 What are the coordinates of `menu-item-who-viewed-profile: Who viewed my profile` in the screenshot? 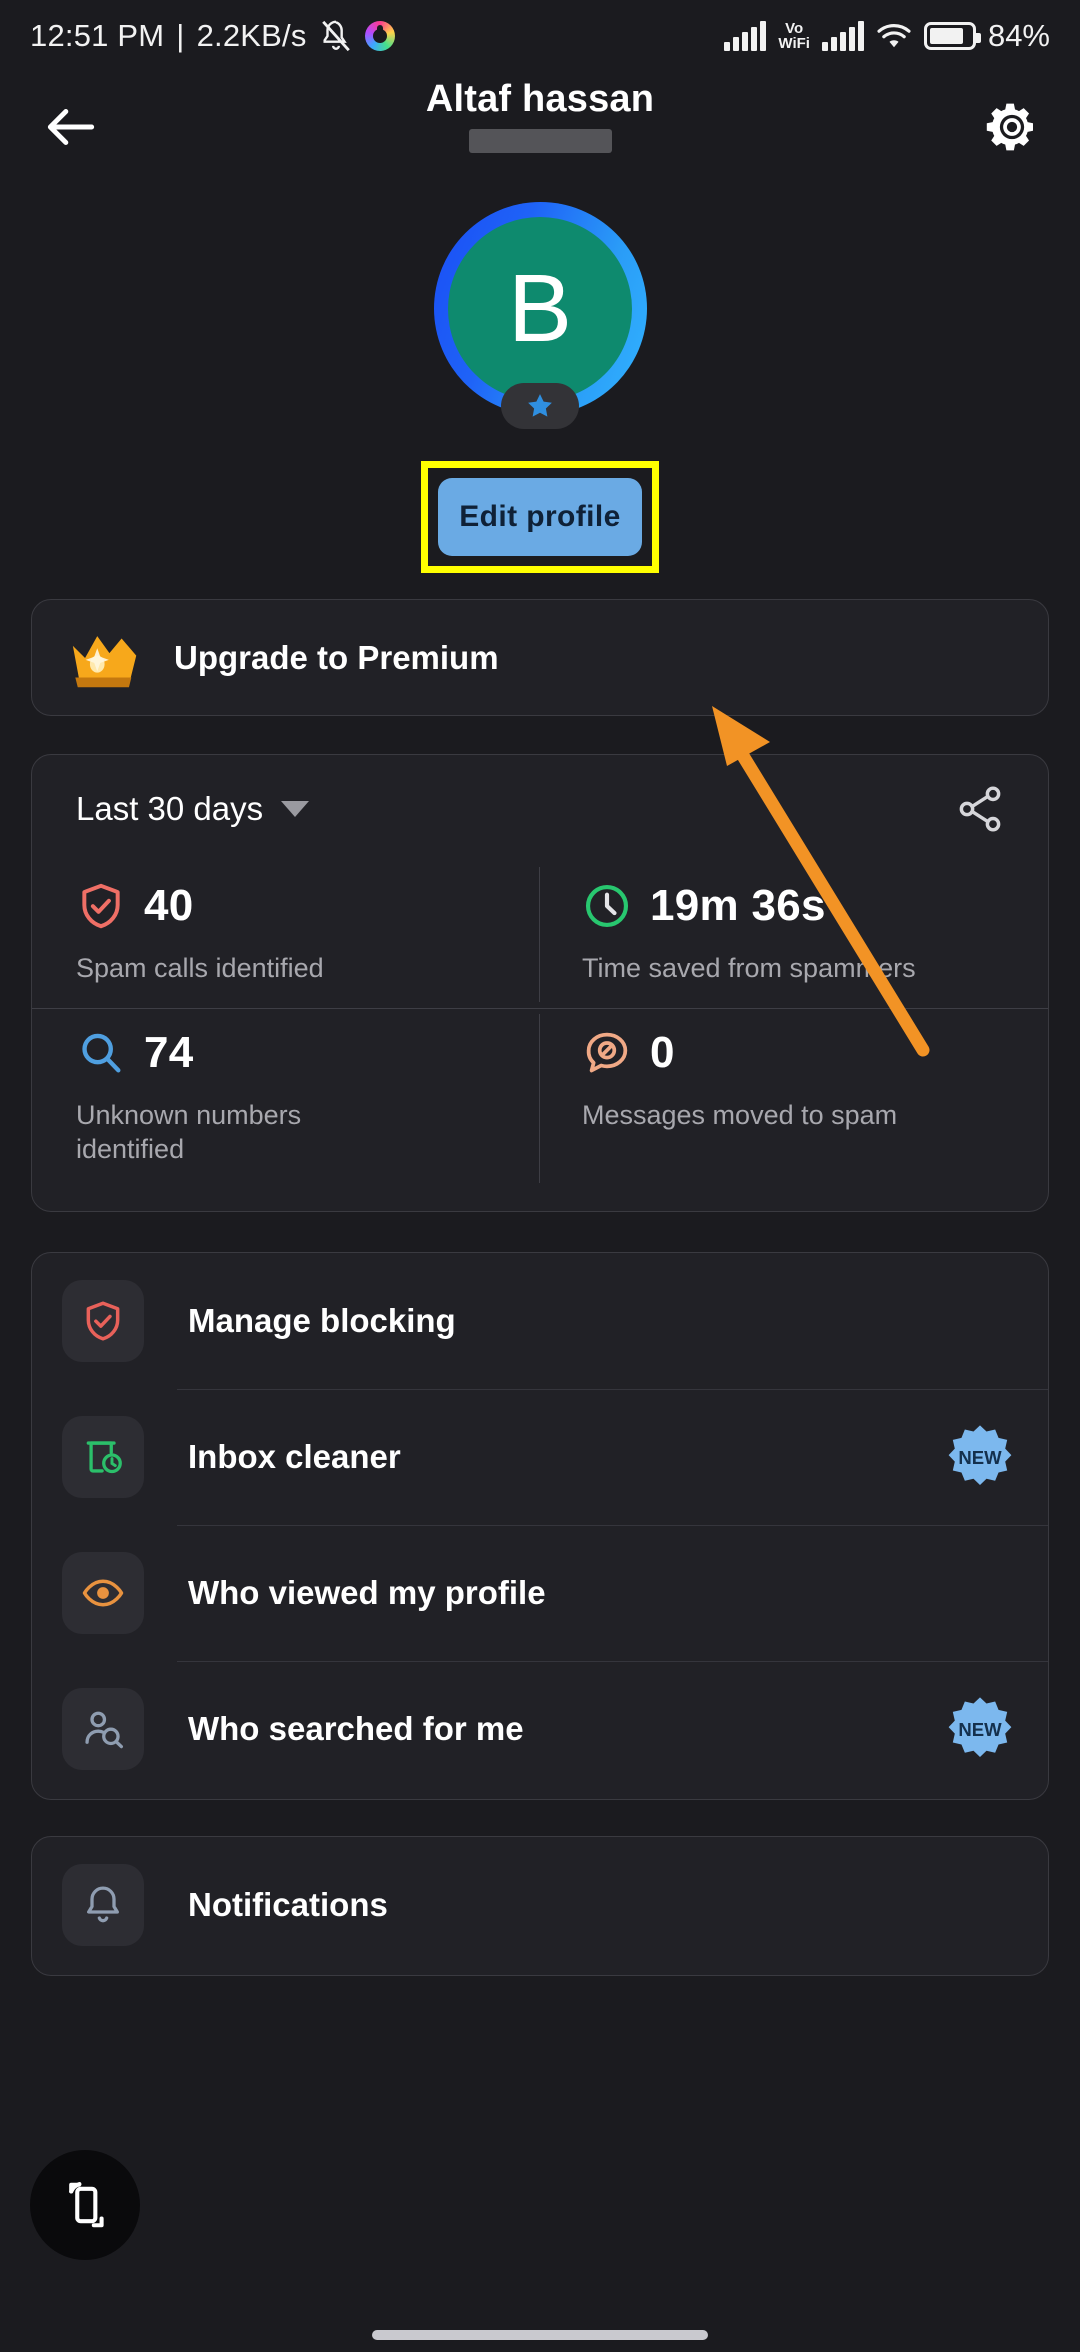 It's located at (540, 1592).